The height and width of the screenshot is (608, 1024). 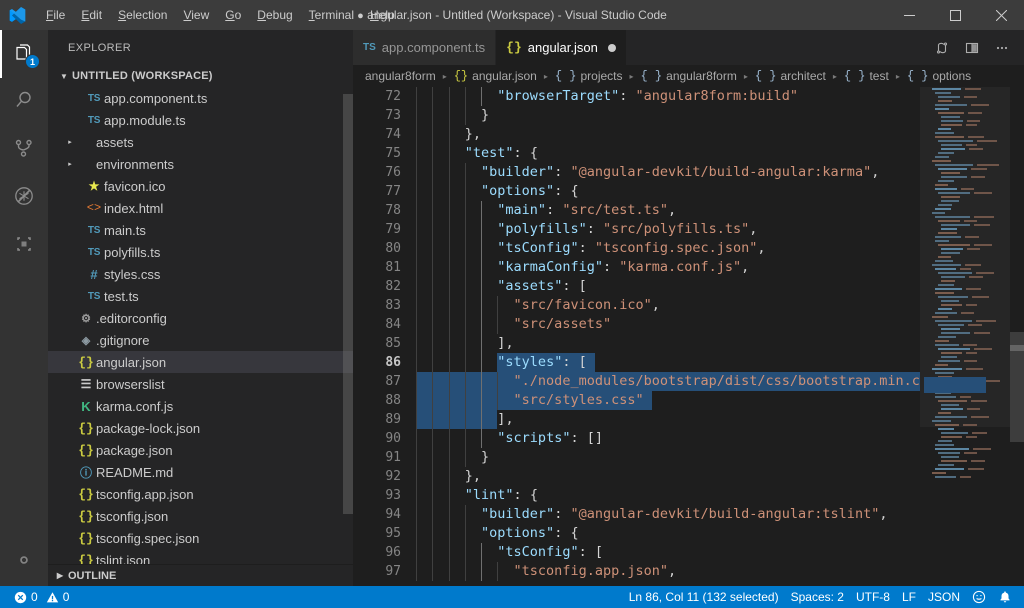 I want to click on tree-item--gitignore: ◈ .gitignore, so click(x=200, y=340).